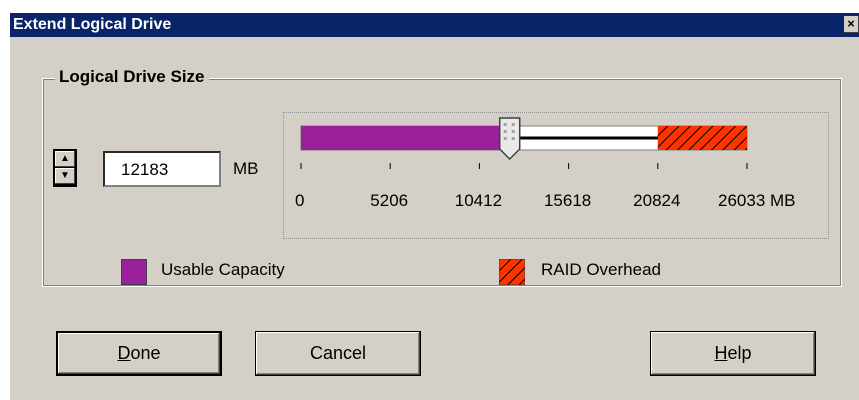 Image resolution: width=859 pixels, height=400 pixels. Describe the element at coordinates (139, 353) in the screenshot. I see `done-button: Done` at that location.